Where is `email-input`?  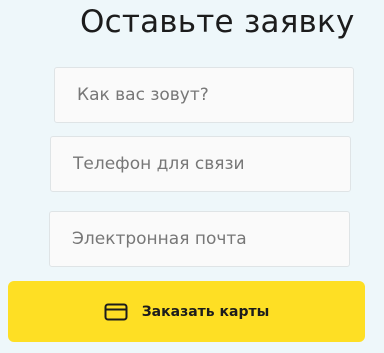 email-input is located at coordinates (199, 239).